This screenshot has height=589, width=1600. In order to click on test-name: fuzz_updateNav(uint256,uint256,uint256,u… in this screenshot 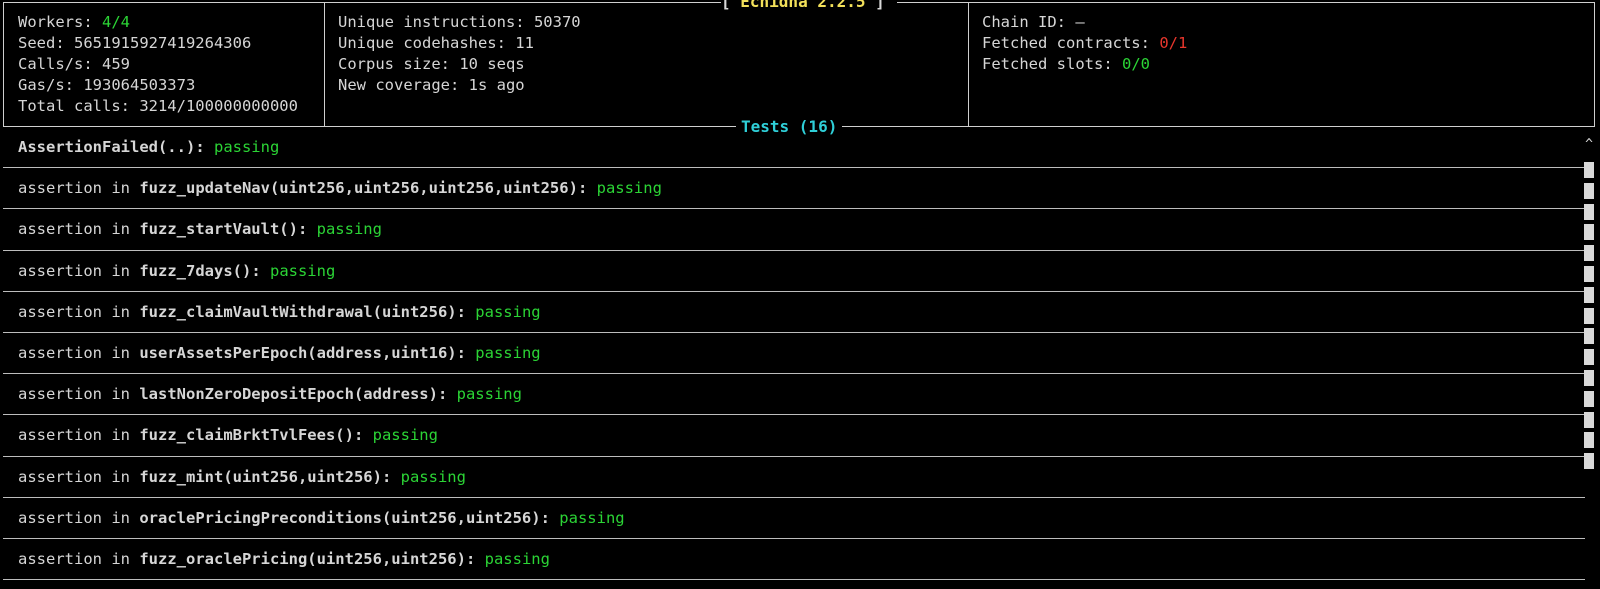, I will do `click(358, 188)`.